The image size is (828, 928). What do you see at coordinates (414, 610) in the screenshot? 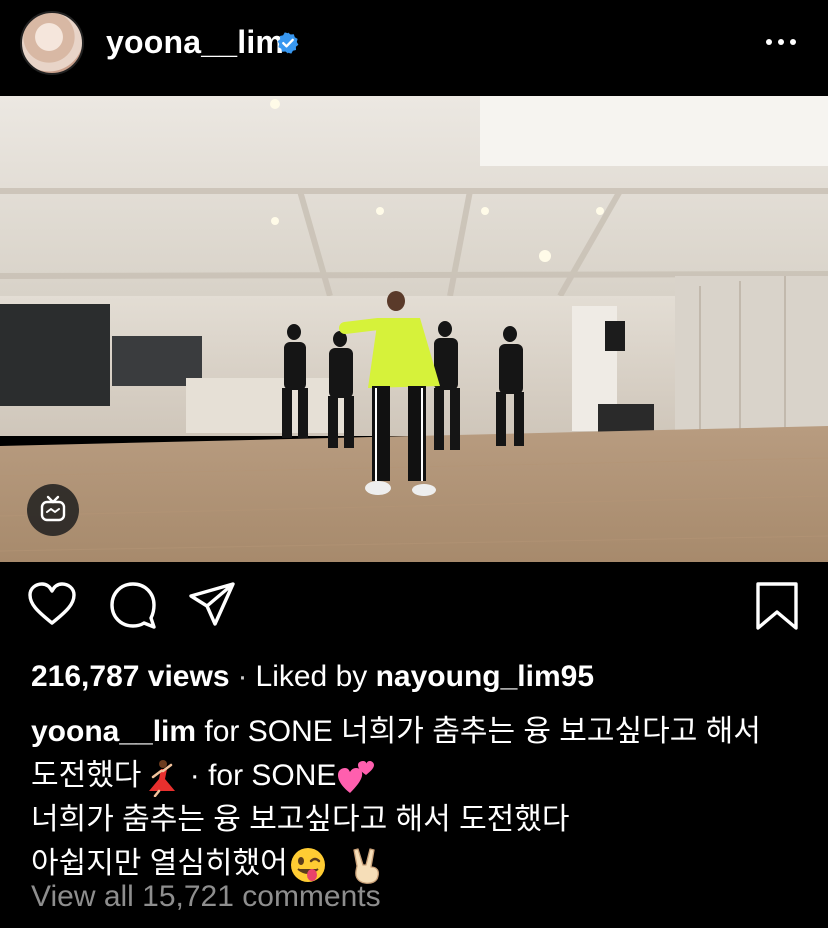
I see `post-action-bar` at bounding box center [414, 610].